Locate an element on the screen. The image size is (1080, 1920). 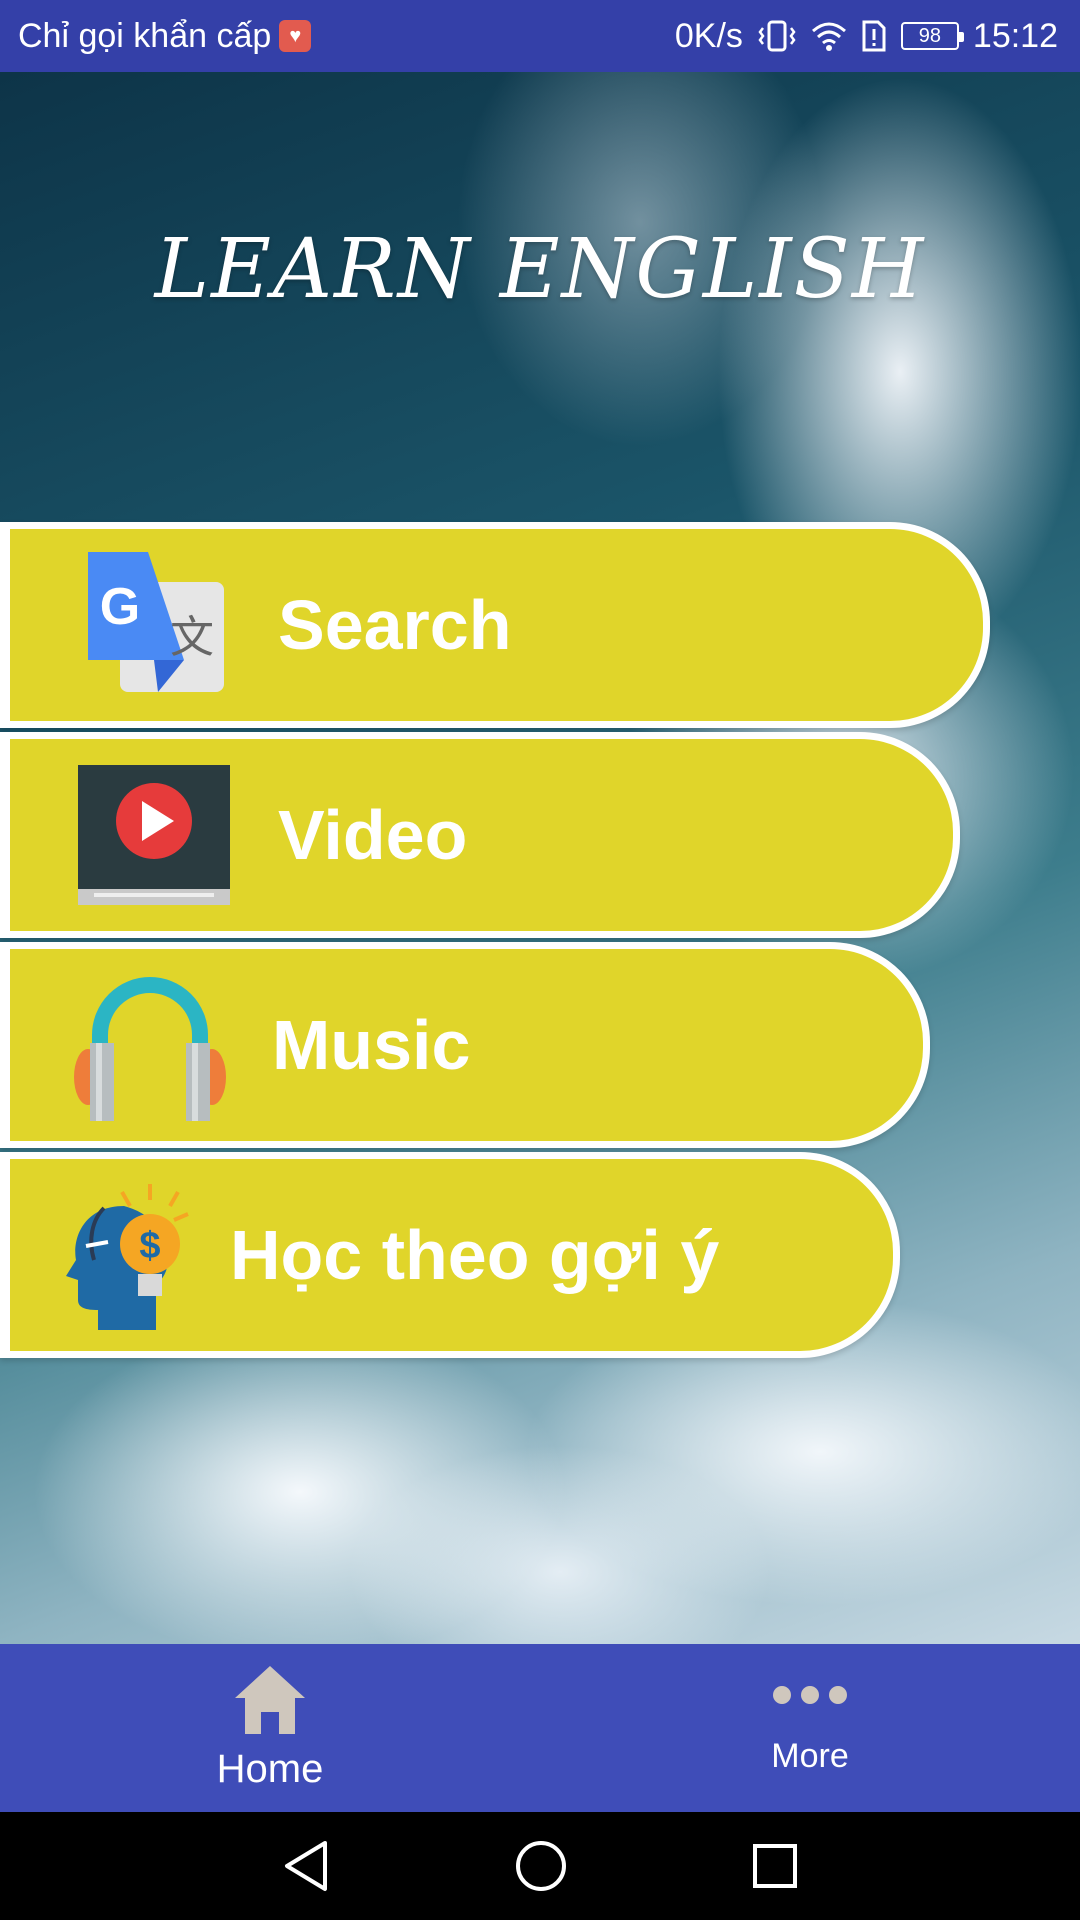
nav-home-label: Home is located at coordinates (270, 1769).